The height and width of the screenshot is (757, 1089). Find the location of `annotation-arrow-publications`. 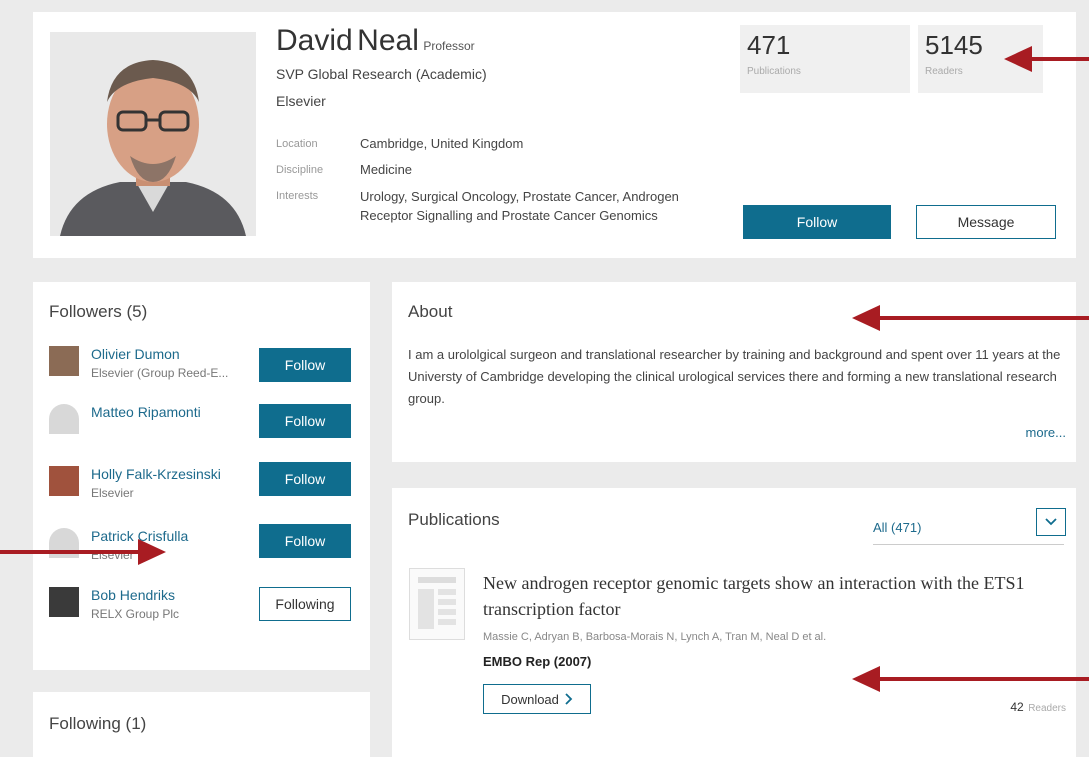

annotation-arrow-publications is located at coordinates (970, 679).